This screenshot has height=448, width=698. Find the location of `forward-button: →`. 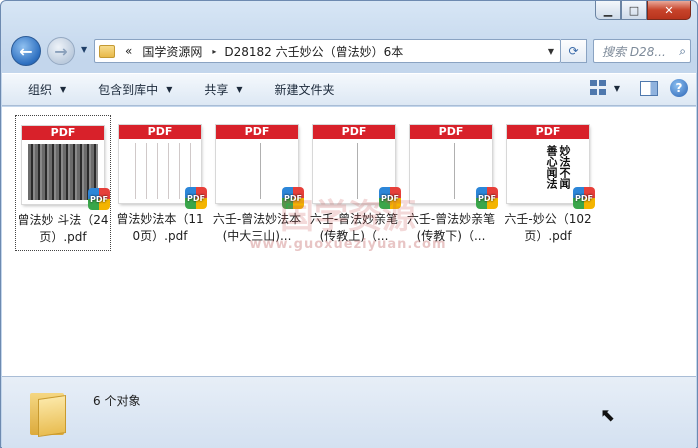

forward-button: → is located at coordinates (61, 51).